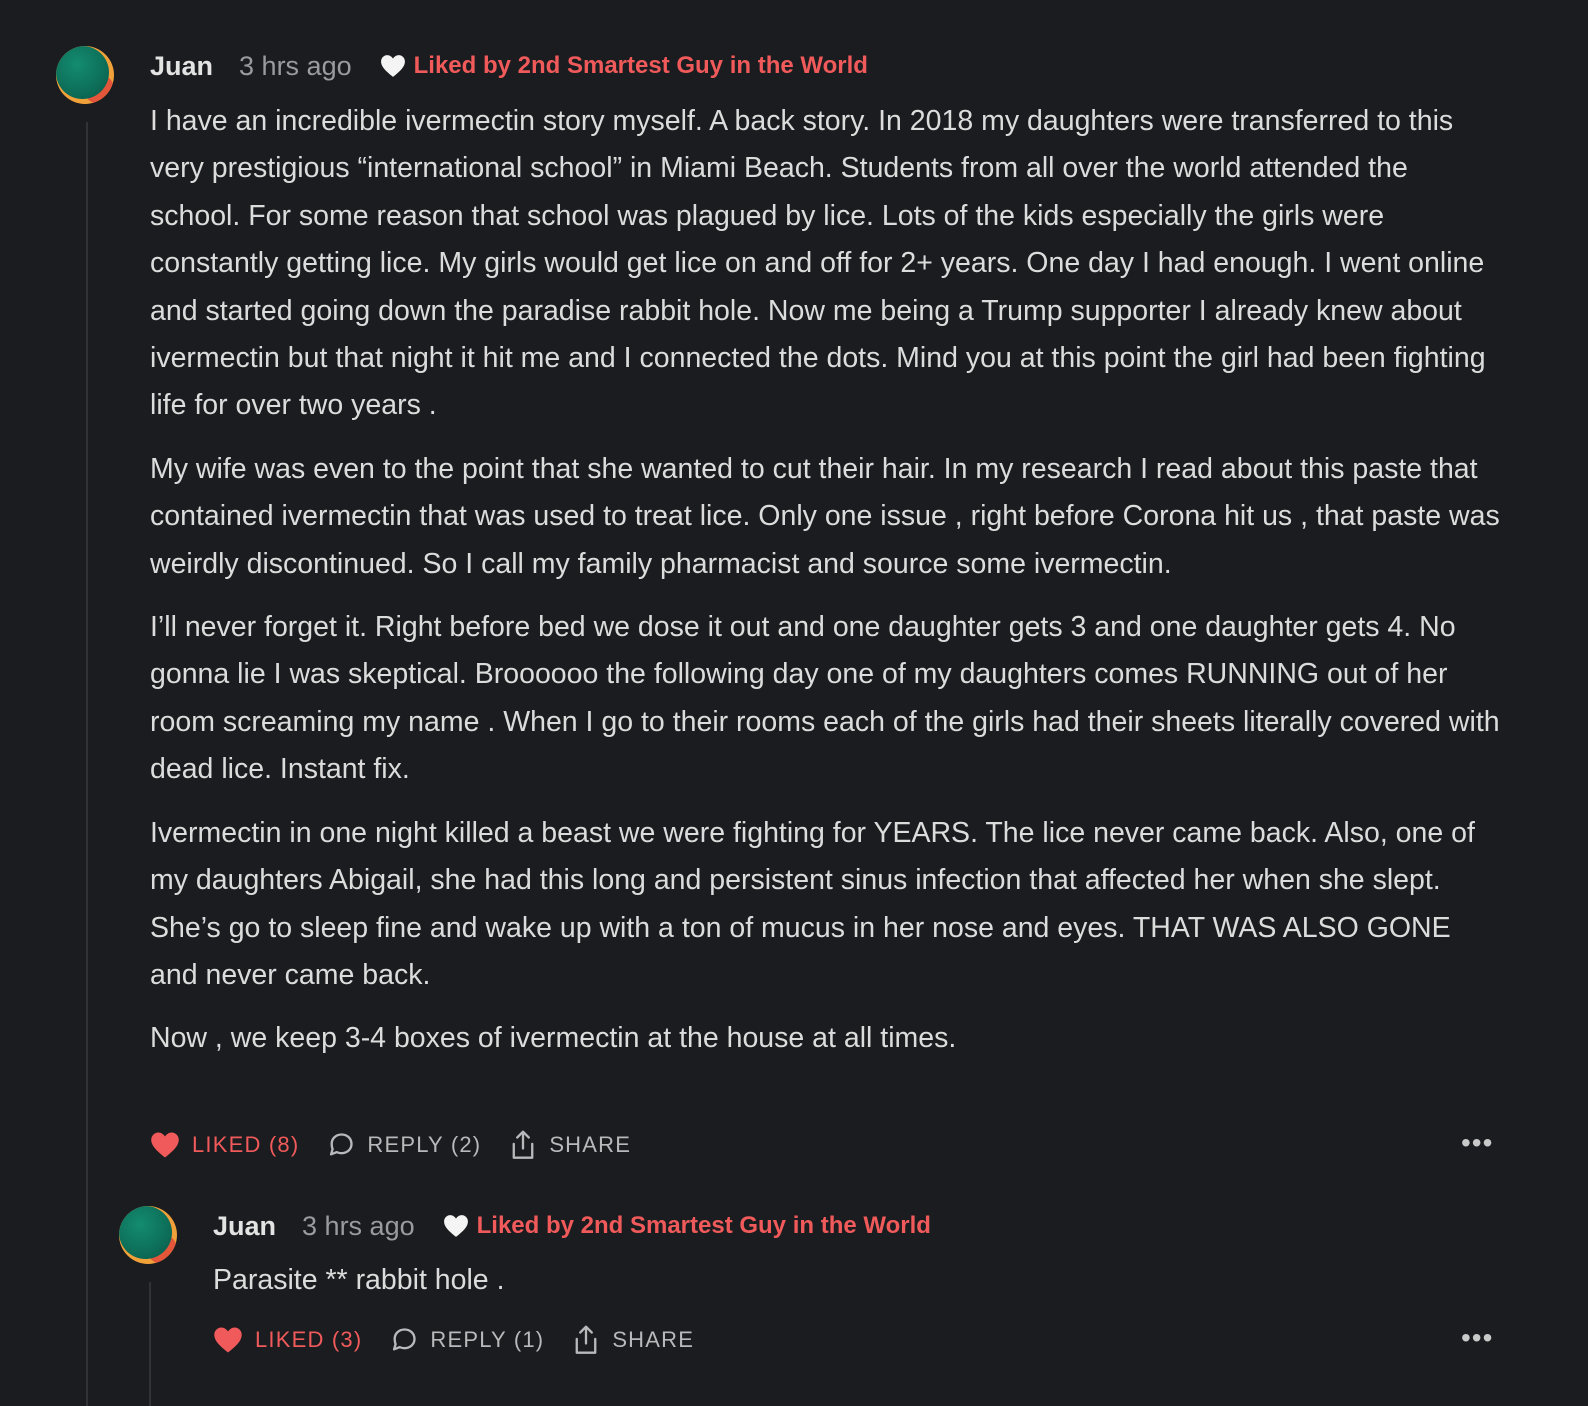 This screenshot has width=1588, height=1406. What do you see at coordinates (703, 1225) in the screenshot?
I see `liked-by-text: Liked by 2nd Smartest Guy in the World` at bounding box center [703, 1225].